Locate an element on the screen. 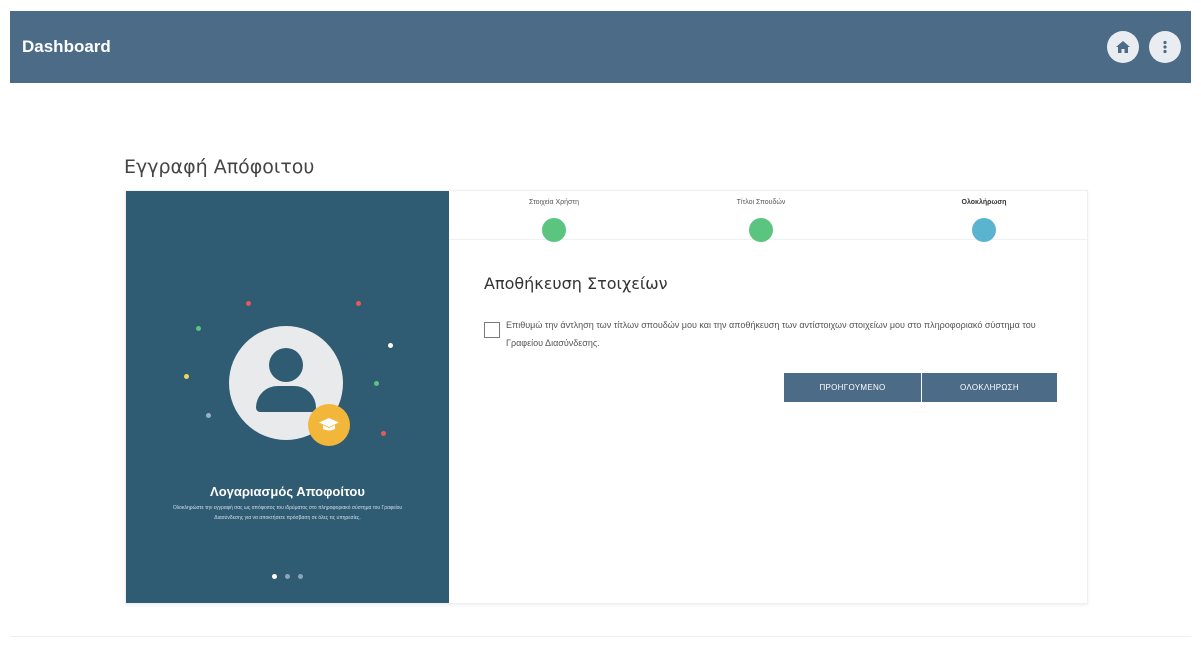 Image resolution: width=1201 pixels, height=645 pixels. carousel-indicators is located at coordinates (287, 576).